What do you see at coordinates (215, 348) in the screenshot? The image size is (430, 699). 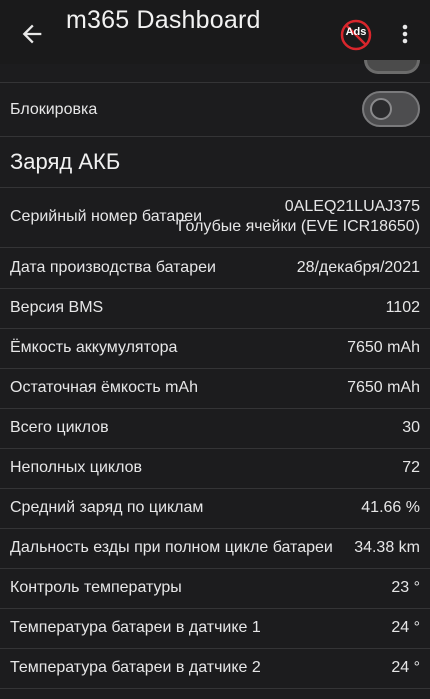 I see `info-row: Ёмкость аккумулятора 7650 mAh` at bounding box center [215, 348].